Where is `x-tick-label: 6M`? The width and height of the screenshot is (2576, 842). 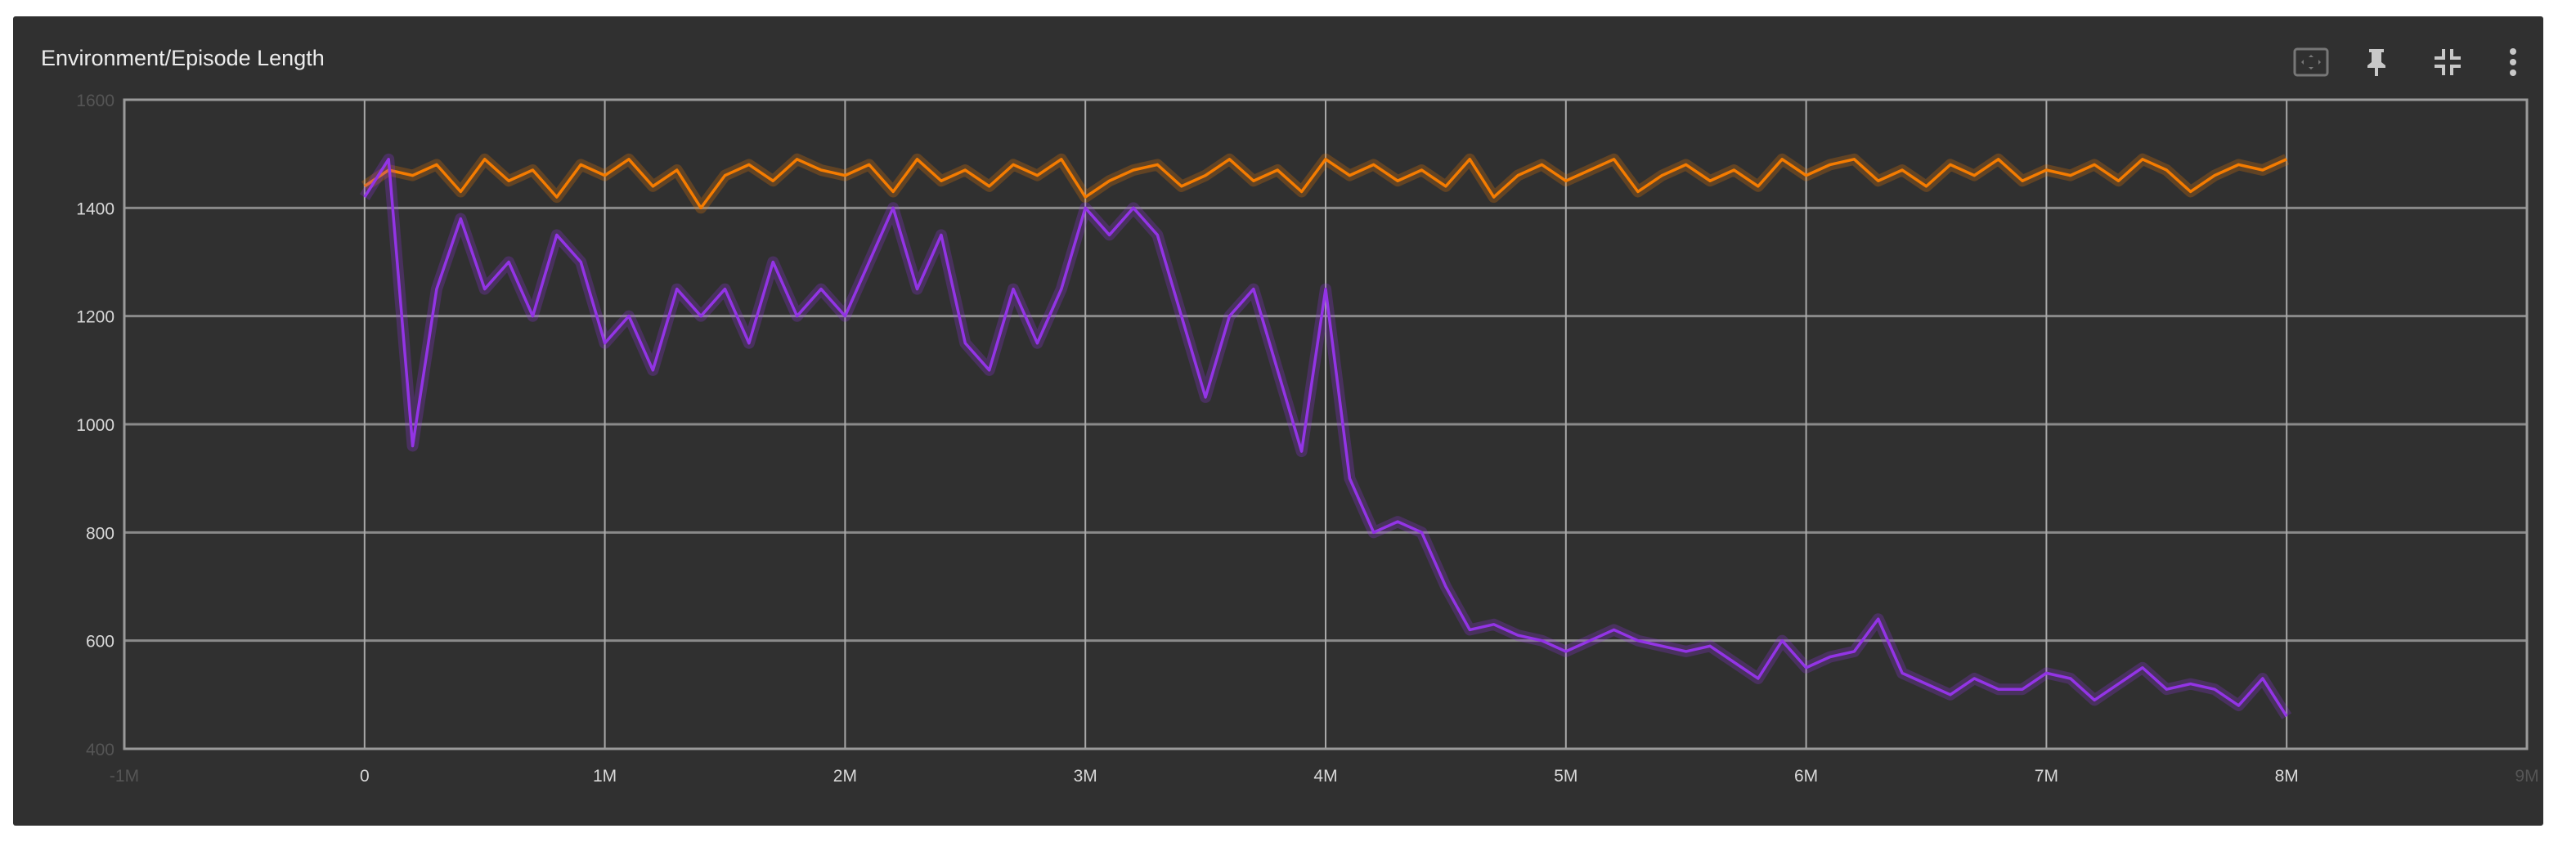
x-tick-label: 6M is located at coordinates (1806, 776).